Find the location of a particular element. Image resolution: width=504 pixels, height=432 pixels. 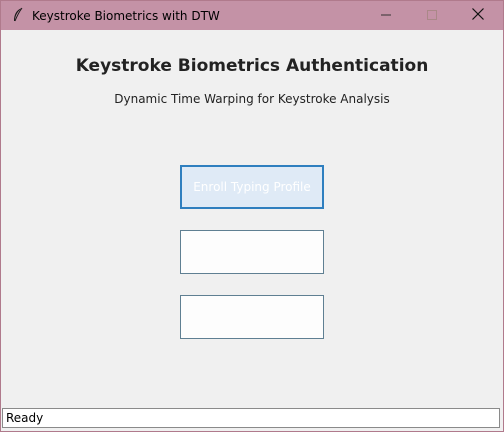

page-title: Keystroke Biometrics Authentication is located at coordinates (252, 66).